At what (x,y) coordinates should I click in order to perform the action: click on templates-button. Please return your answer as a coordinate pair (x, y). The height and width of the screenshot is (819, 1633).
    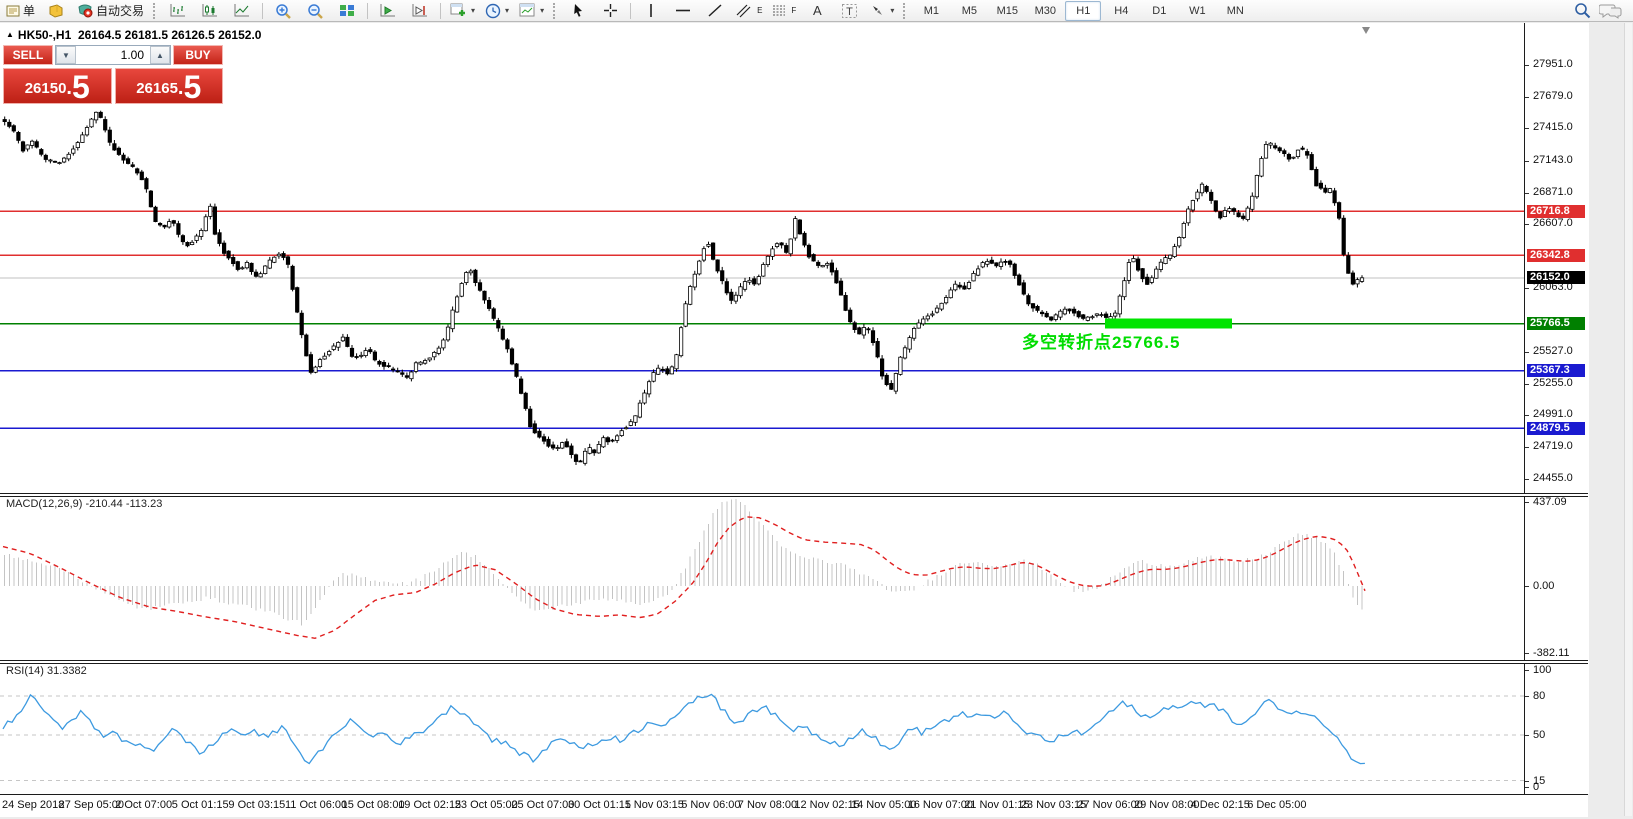
    Looking at the image, I should click on (531, 11).